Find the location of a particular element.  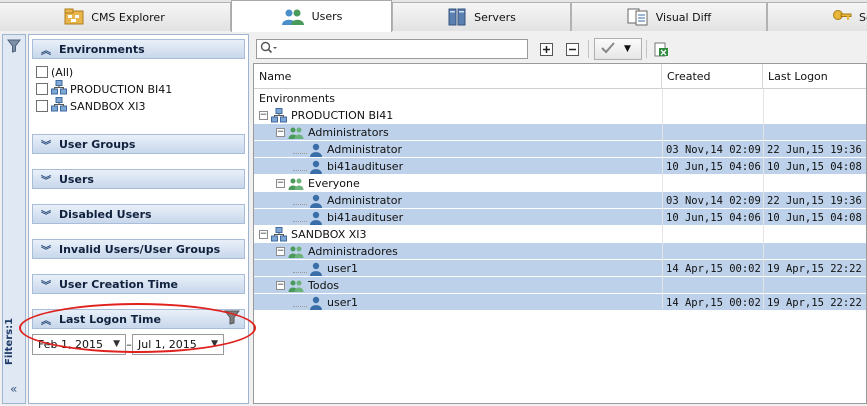

column-header-last-logon: Last Logon is located at coordinates (814, 76).